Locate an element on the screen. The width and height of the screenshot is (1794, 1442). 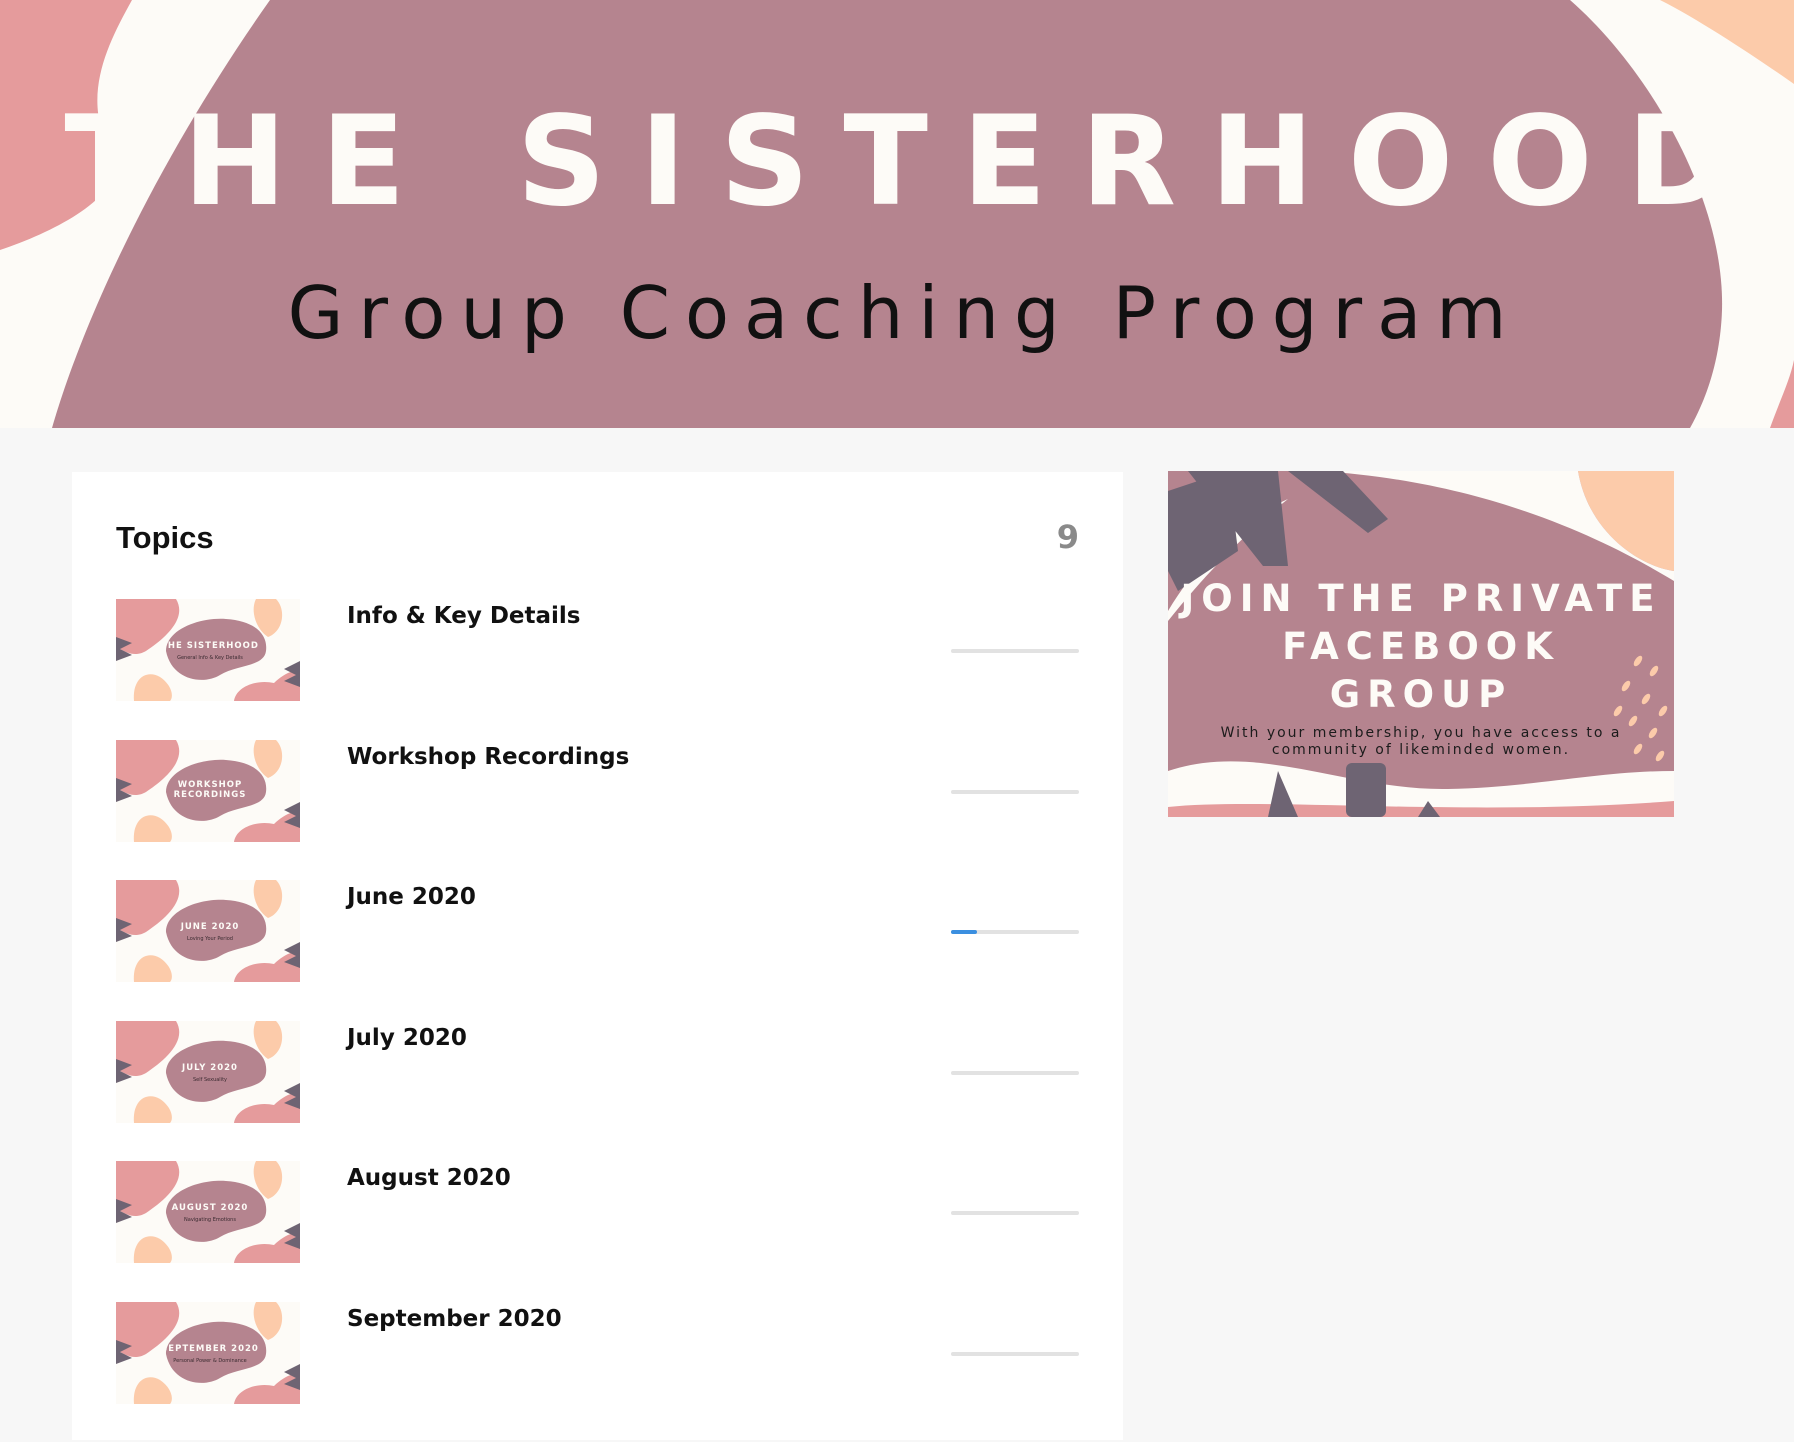
topic-thumbnail: JUNE 2020 Loving Your Period is located at coordinates (208, 931).